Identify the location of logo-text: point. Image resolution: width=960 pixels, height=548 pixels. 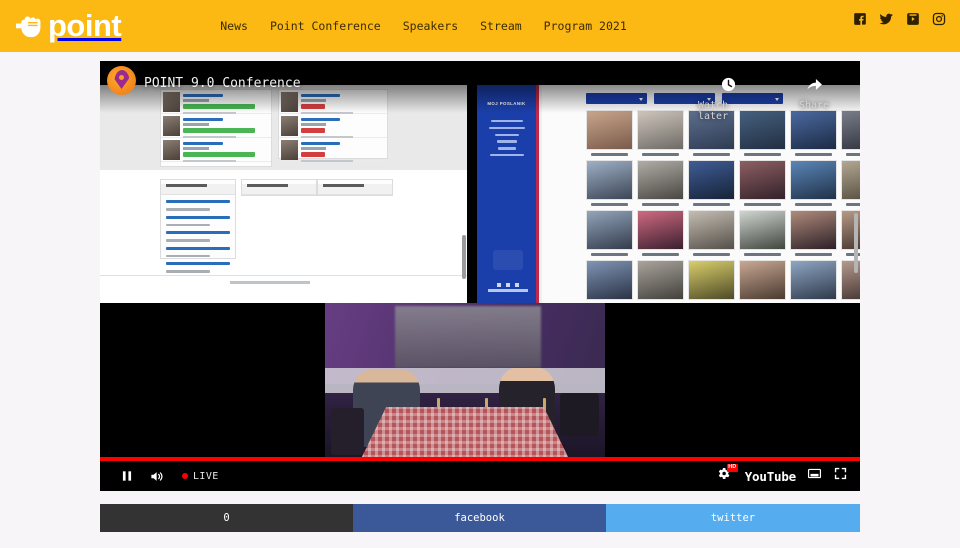
(85, 25).